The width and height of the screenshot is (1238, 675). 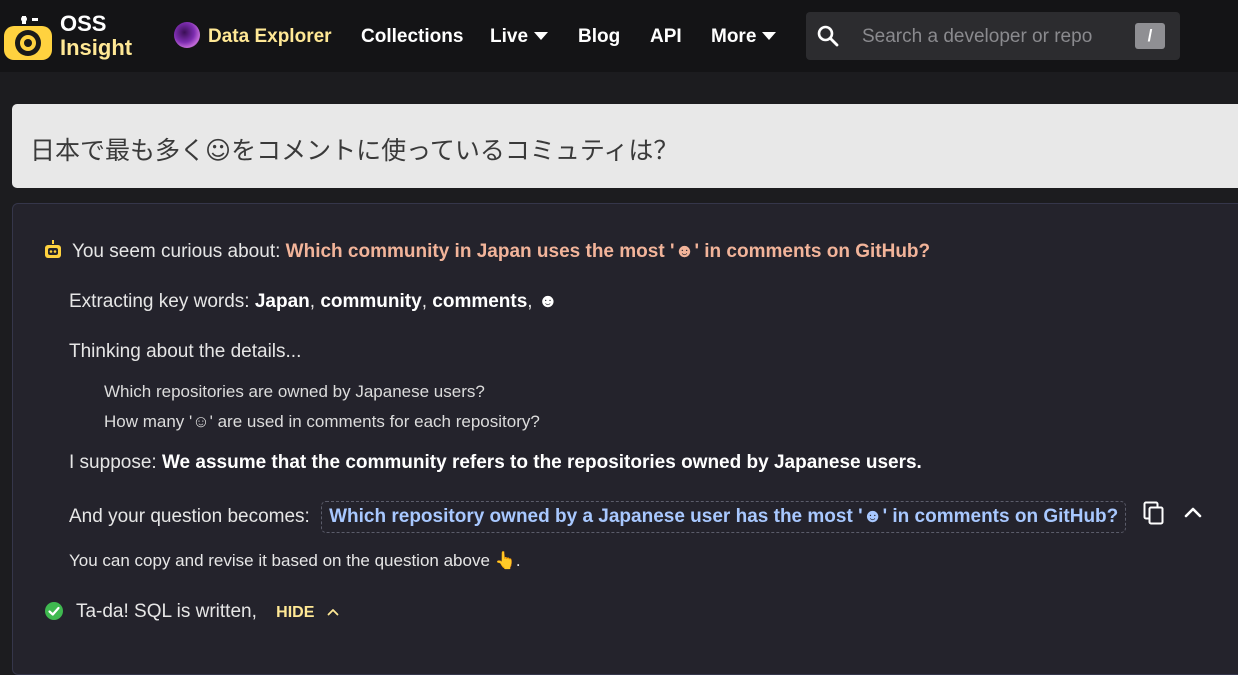 I want to click on copy-icon, so click(x=1154, y=513).